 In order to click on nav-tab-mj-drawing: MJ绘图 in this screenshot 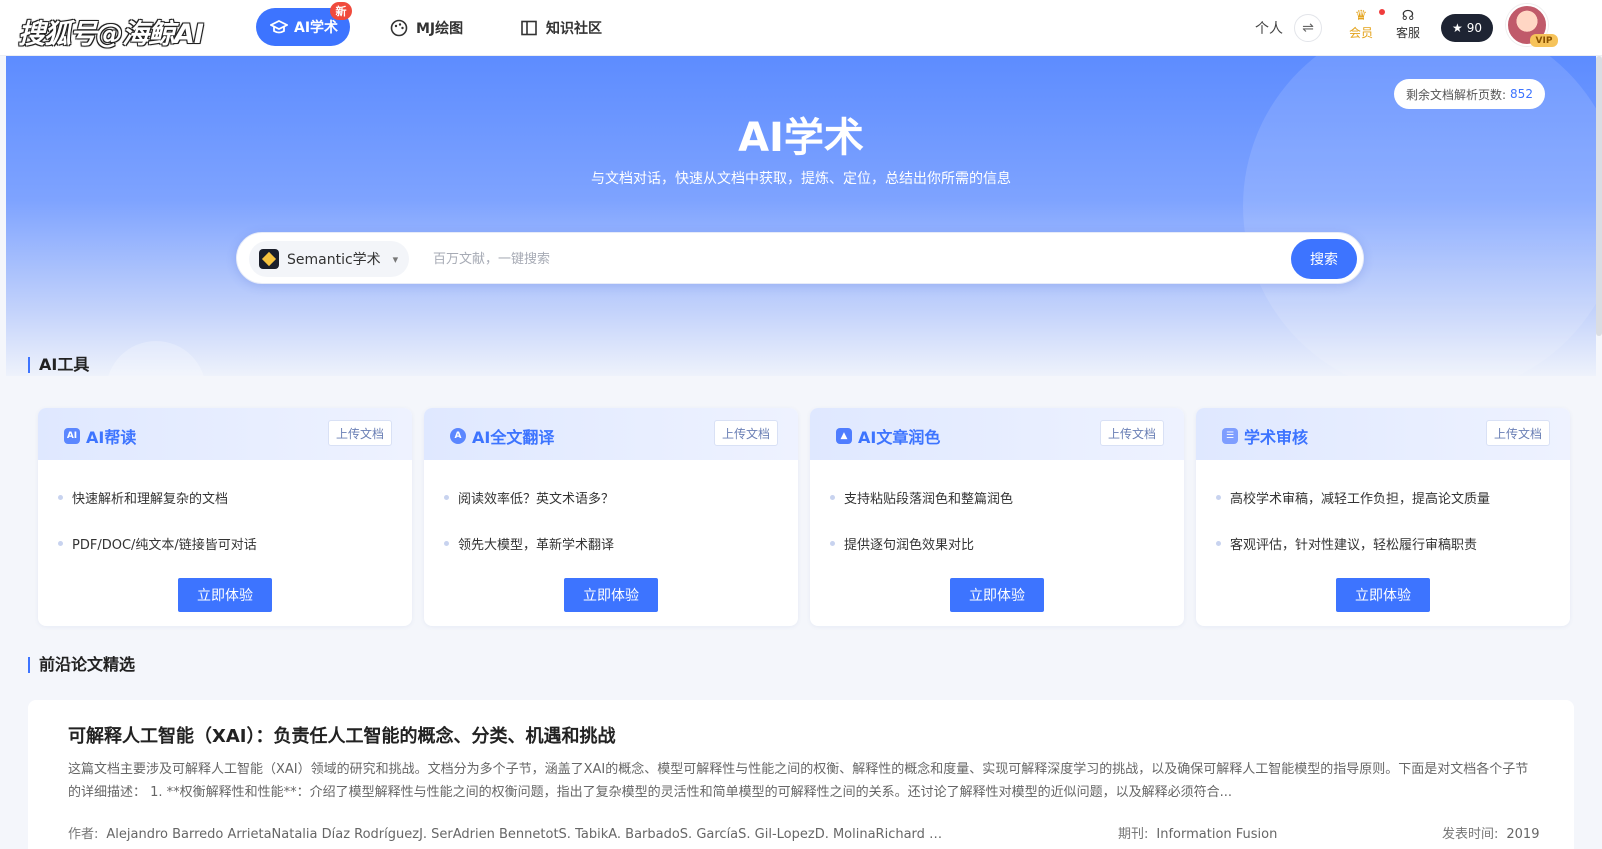, I will do `click(426, 28)`.